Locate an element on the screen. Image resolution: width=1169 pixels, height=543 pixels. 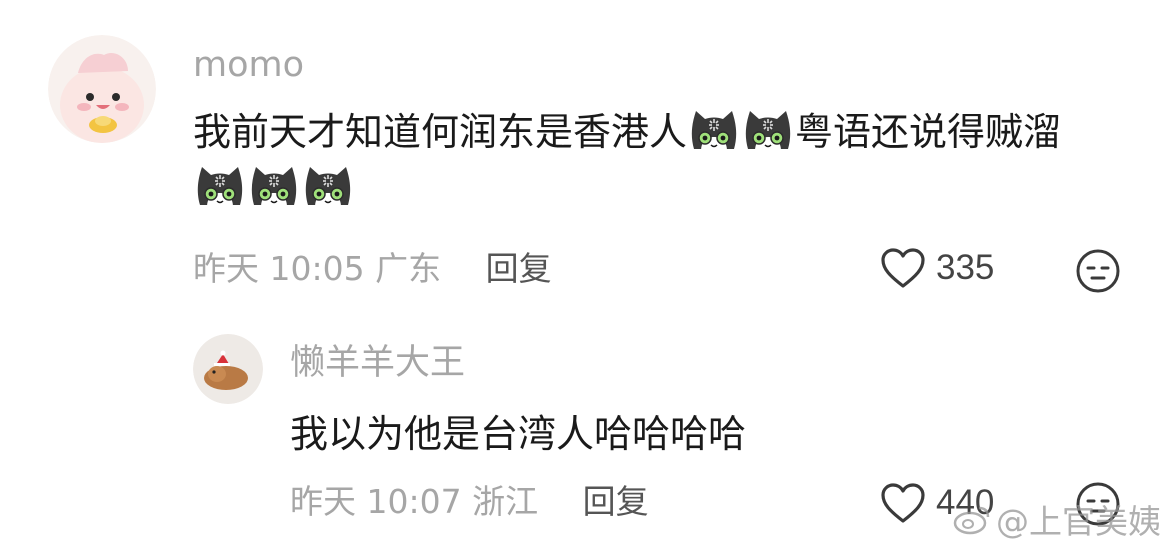
timestamp: 昨天 10:05 is located at coordinates (279, 268).